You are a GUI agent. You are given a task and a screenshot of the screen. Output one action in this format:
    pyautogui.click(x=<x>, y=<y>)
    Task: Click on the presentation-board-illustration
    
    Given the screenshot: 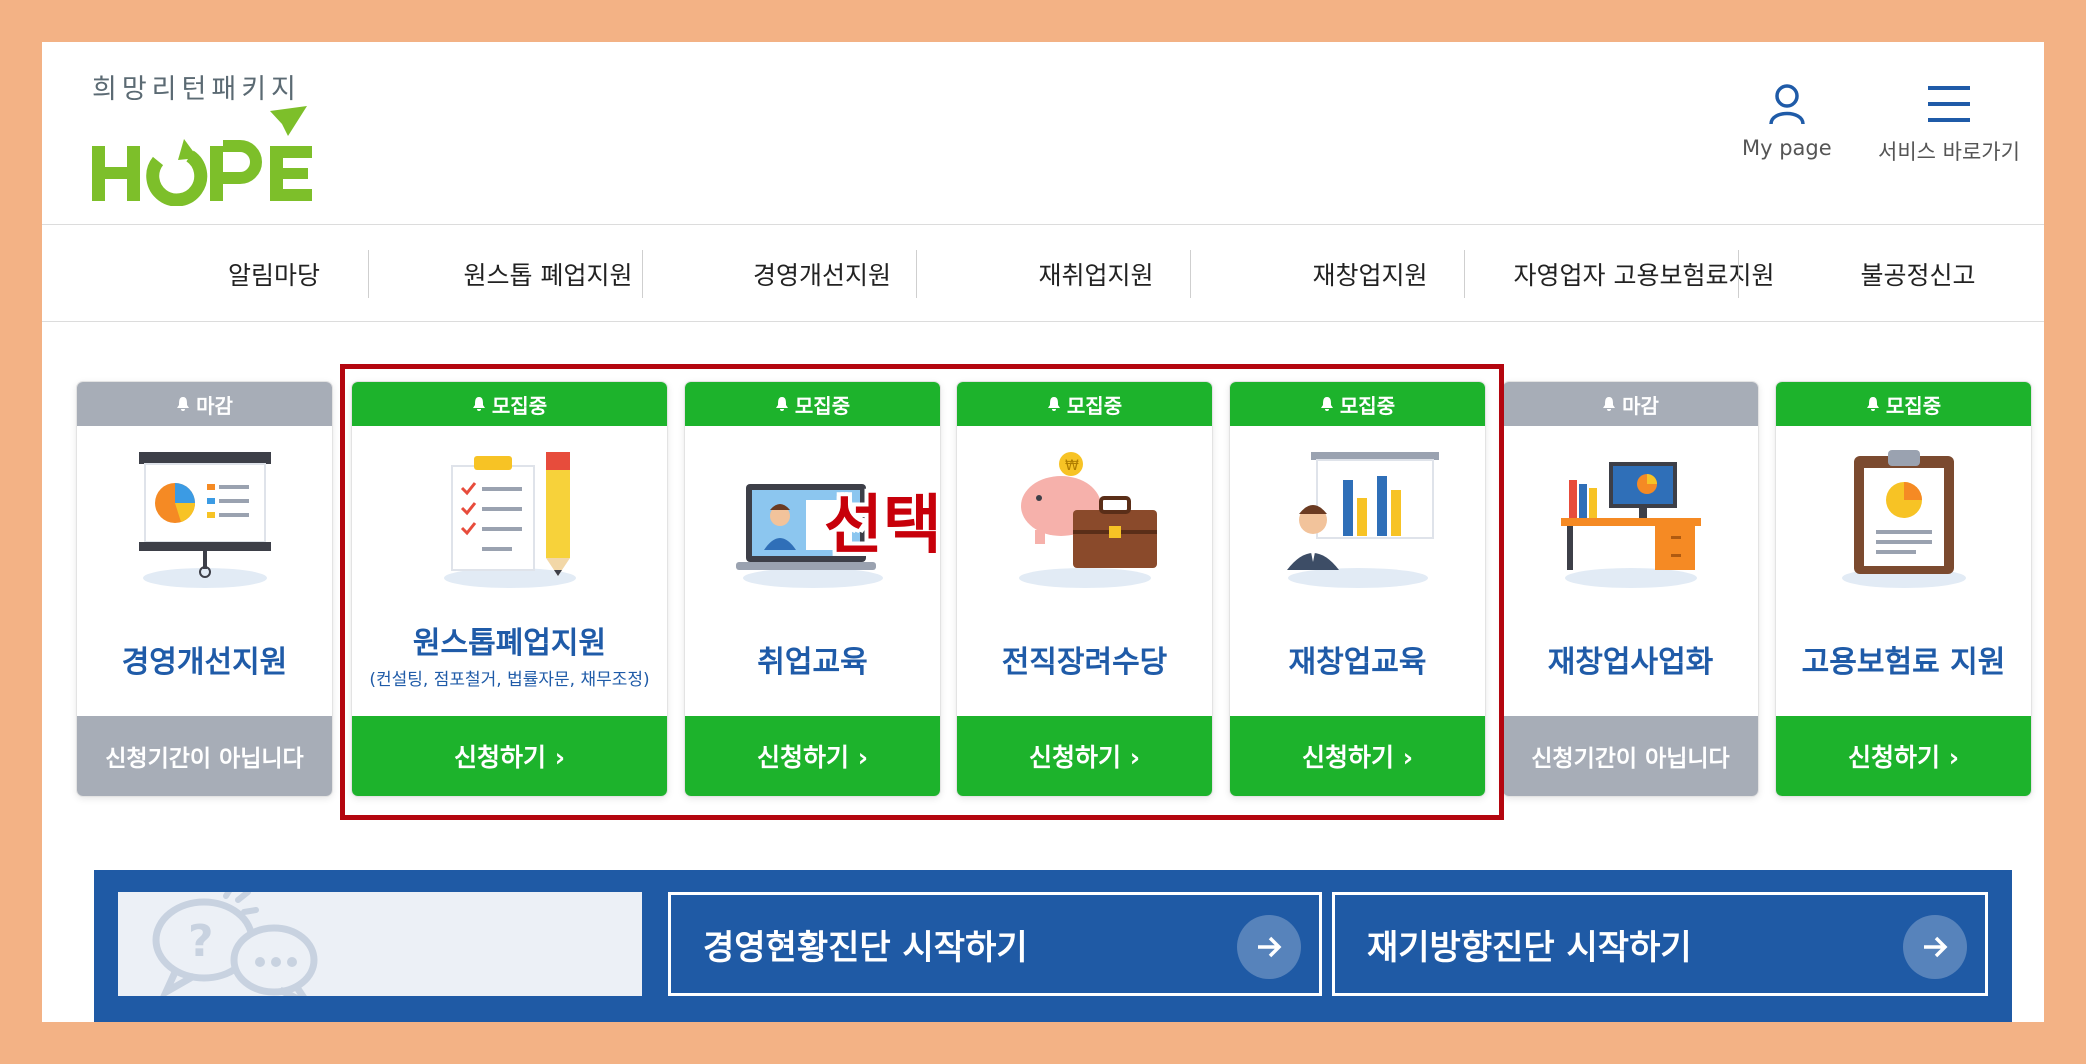 What is the action you would take?
    pyautogui.click(x=204, y=525)
    